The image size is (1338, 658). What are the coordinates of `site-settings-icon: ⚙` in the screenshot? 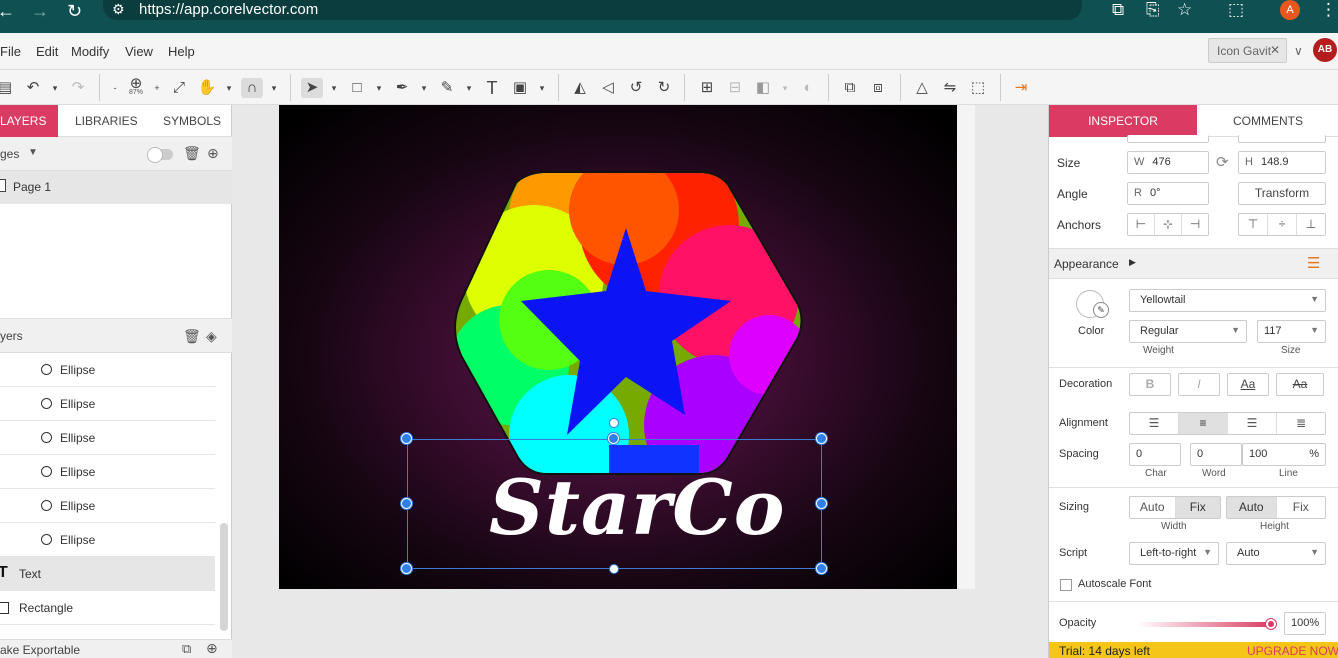 It's located at (118, 9).